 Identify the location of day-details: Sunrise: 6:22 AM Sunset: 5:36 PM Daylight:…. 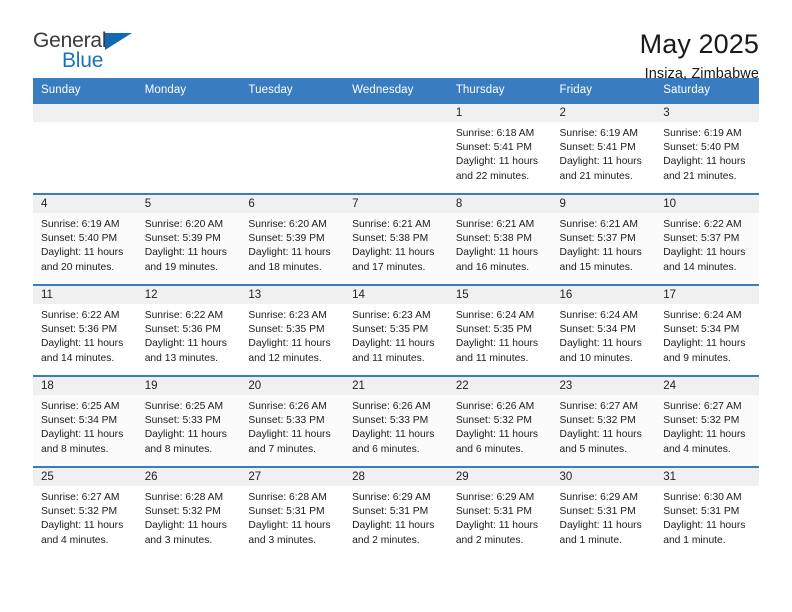
(189, 335).